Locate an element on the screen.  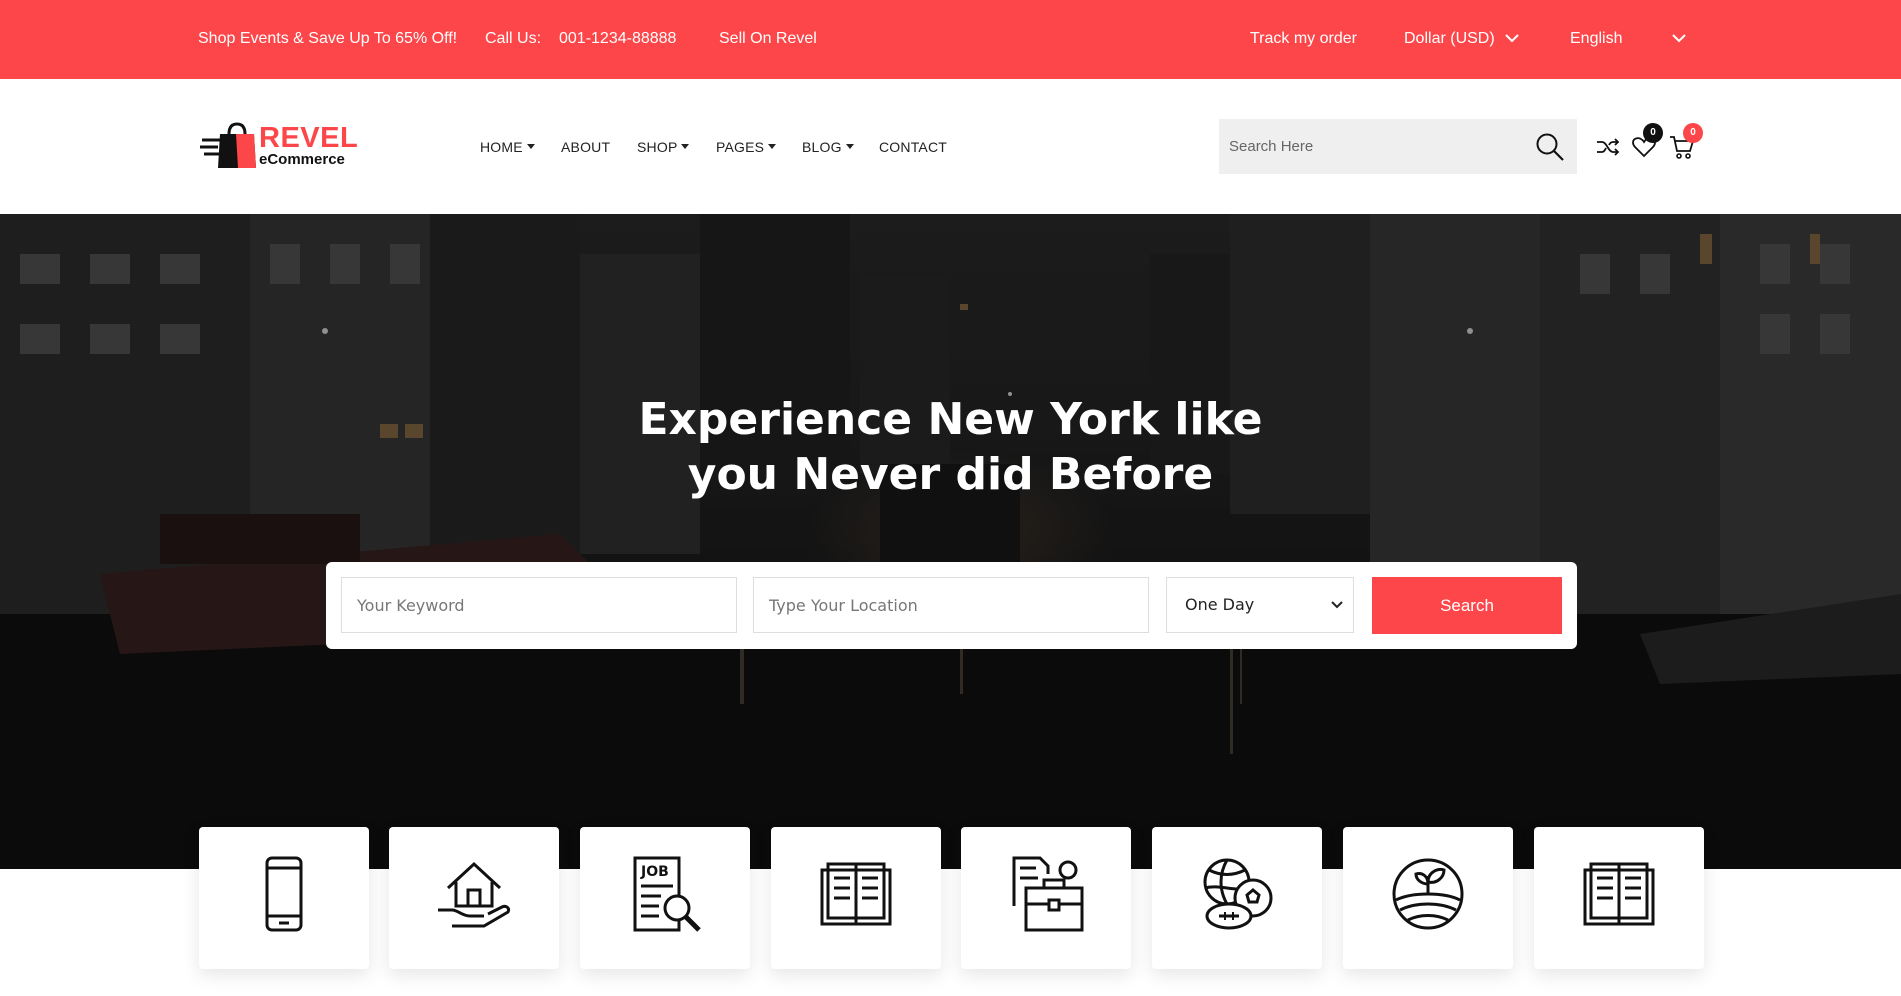
header-search-input is located at coordinates (1369, 146).